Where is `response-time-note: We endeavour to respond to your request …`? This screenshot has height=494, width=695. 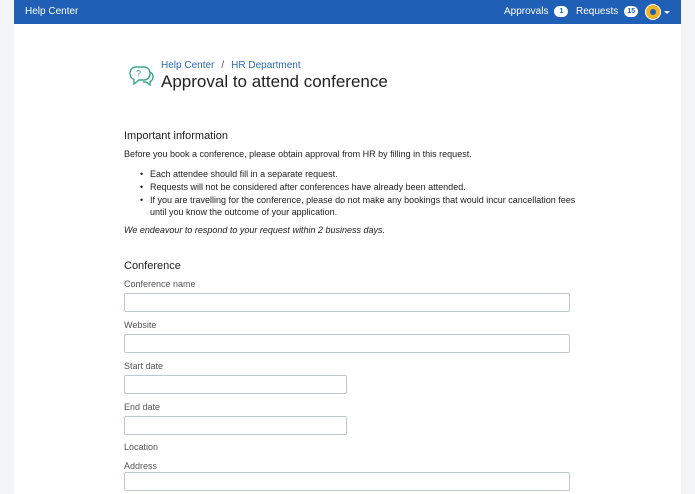 response-time-note: We endeavour to respond to your request … is located at coordinates (254, 230).